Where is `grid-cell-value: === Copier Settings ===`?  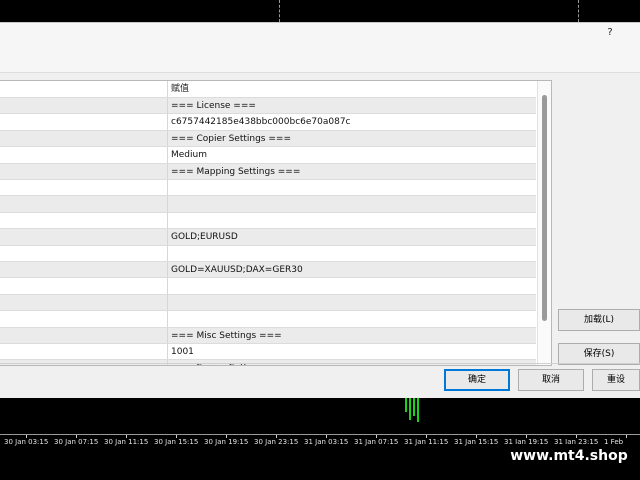
grid-cell-value: === Copier Settings === is located at coordinates (353, 138).